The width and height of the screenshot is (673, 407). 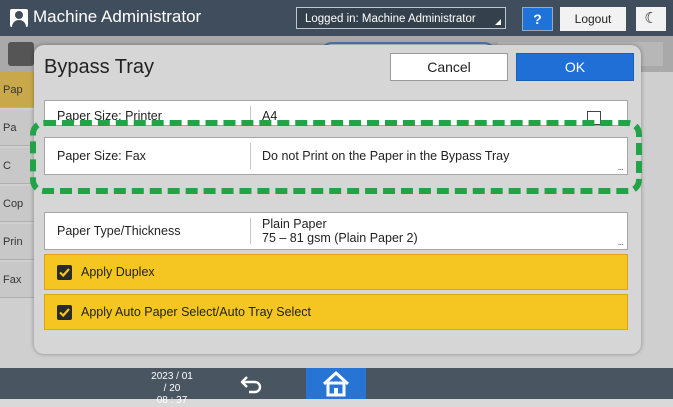 What do you see at coordinates (593, 19) in the screenshot?
I see `logout-button: Logout` at bounding box center [593, 19].